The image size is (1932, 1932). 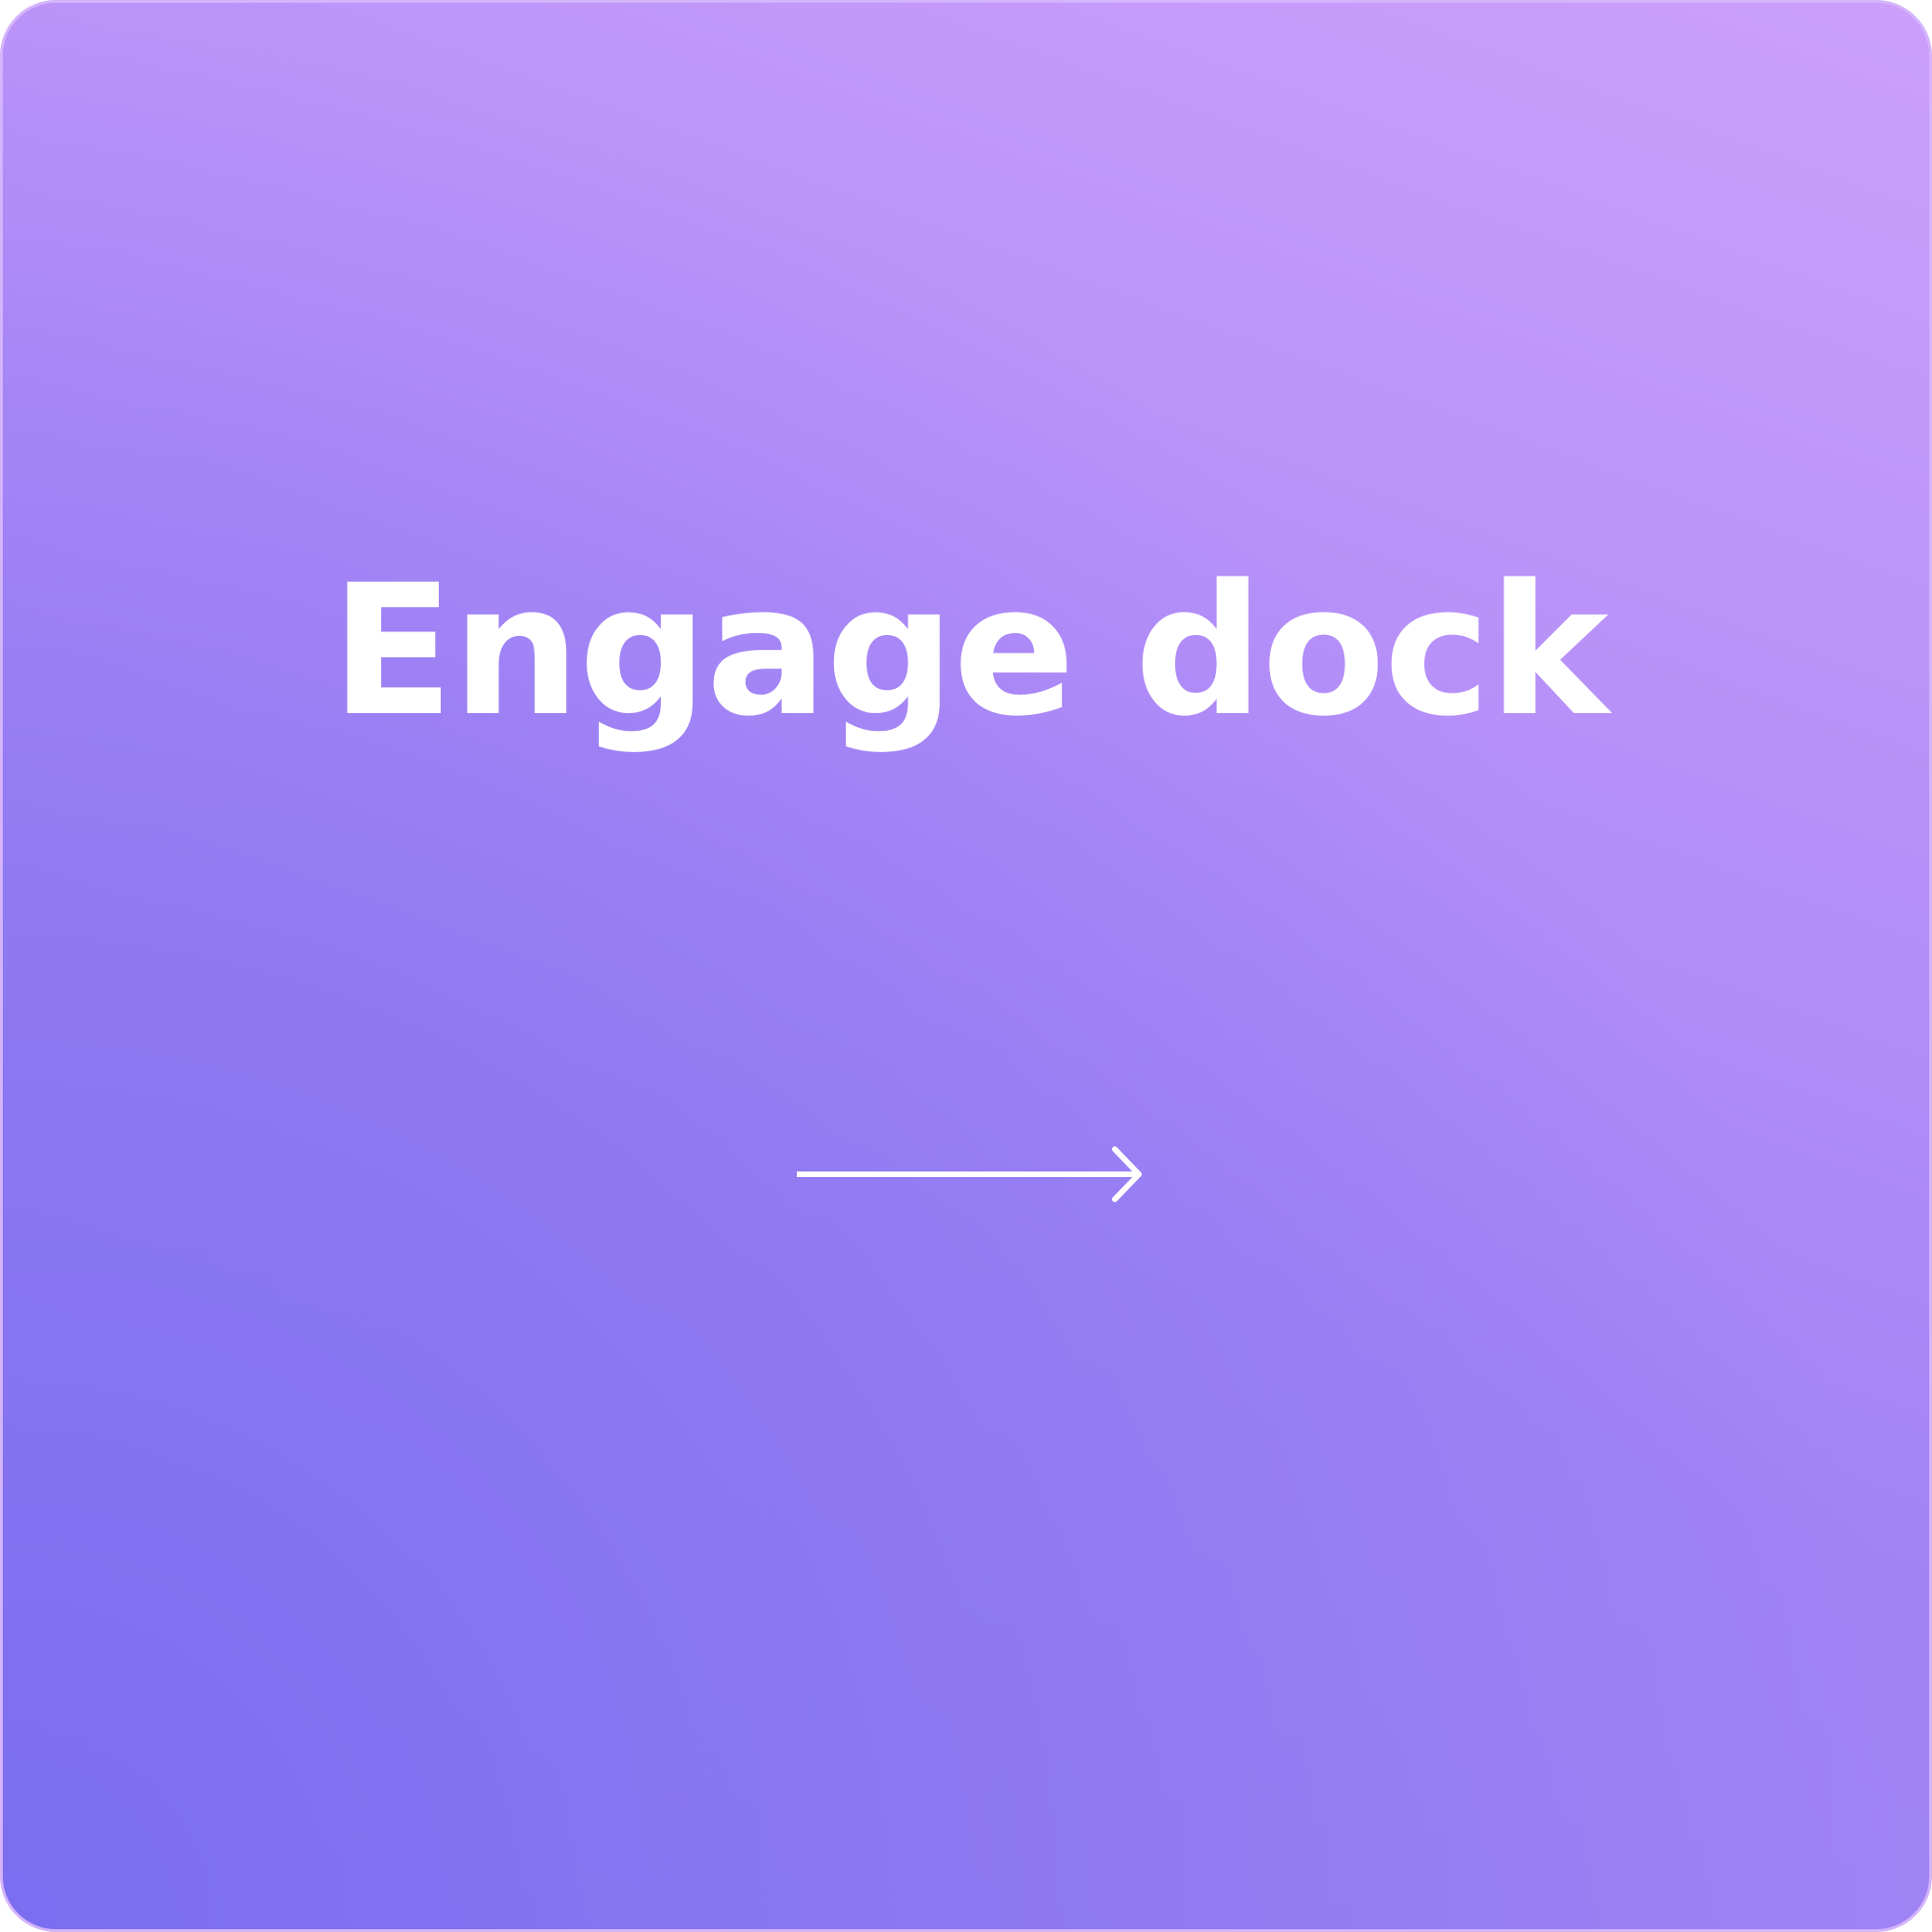 I want to click on card-title: Engage dock, so click(x=970, y=651).